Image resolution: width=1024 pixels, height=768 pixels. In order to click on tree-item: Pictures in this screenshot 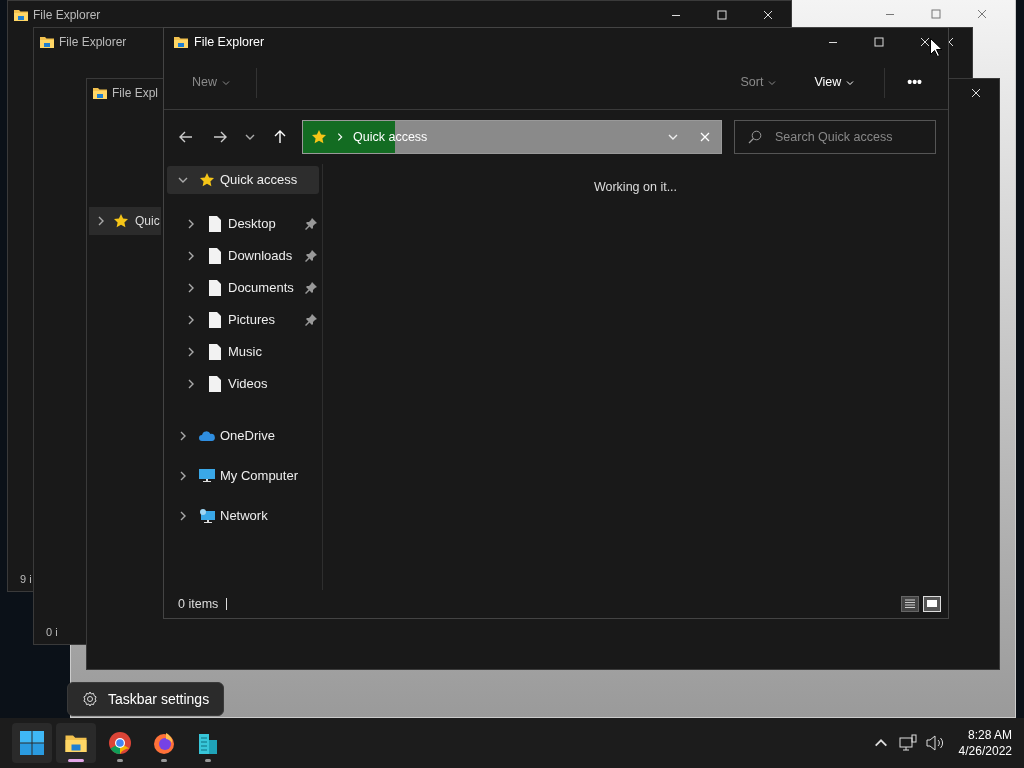, I will do `click(243, 320)`.